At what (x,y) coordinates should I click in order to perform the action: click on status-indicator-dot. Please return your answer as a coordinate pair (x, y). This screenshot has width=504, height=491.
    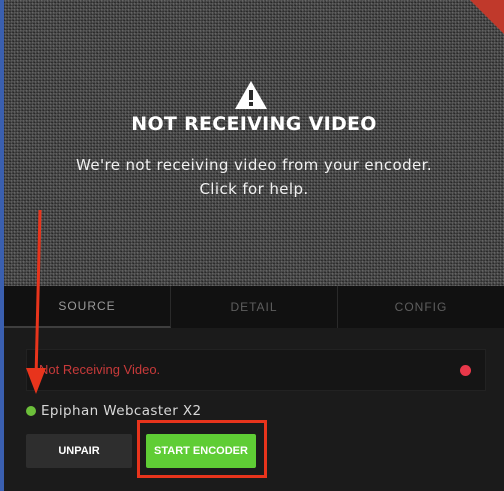
    Looking at the image, I should click on (465, 370).